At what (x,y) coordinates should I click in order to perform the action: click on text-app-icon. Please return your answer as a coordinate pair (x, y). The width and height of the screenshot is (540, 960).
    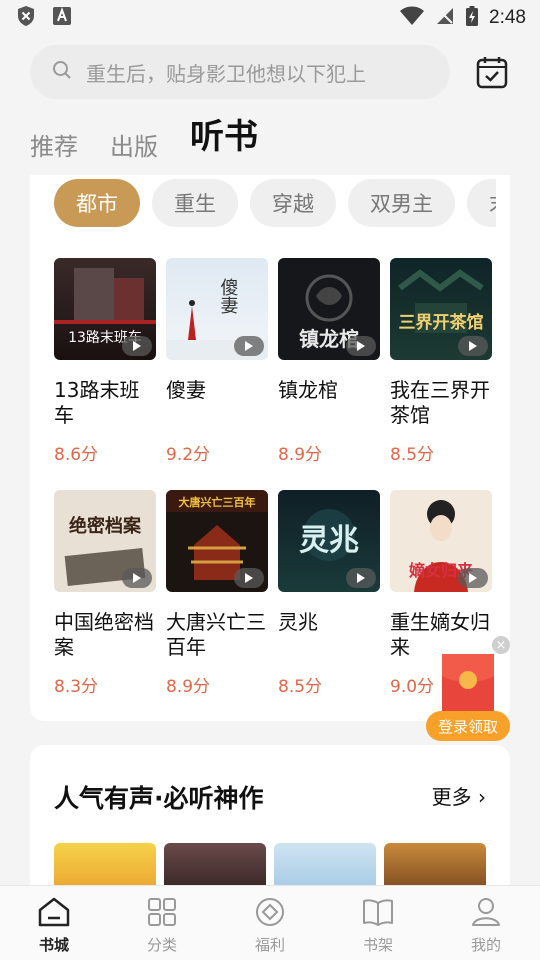
    Looking at the image, I should click on (62, 18).